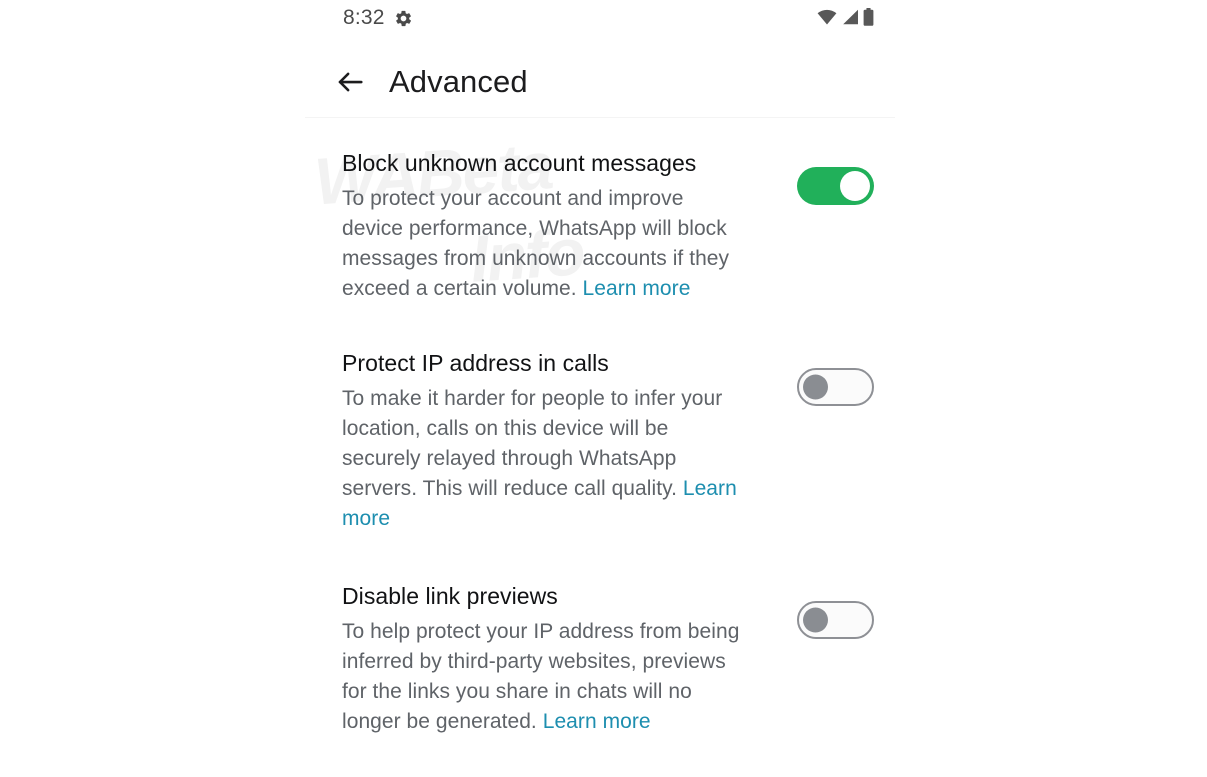 This screenshot has width=1207, height=777. Describe the element at coordinates (827, 19) in the screenshot. I see `wifi-icon` at that location.